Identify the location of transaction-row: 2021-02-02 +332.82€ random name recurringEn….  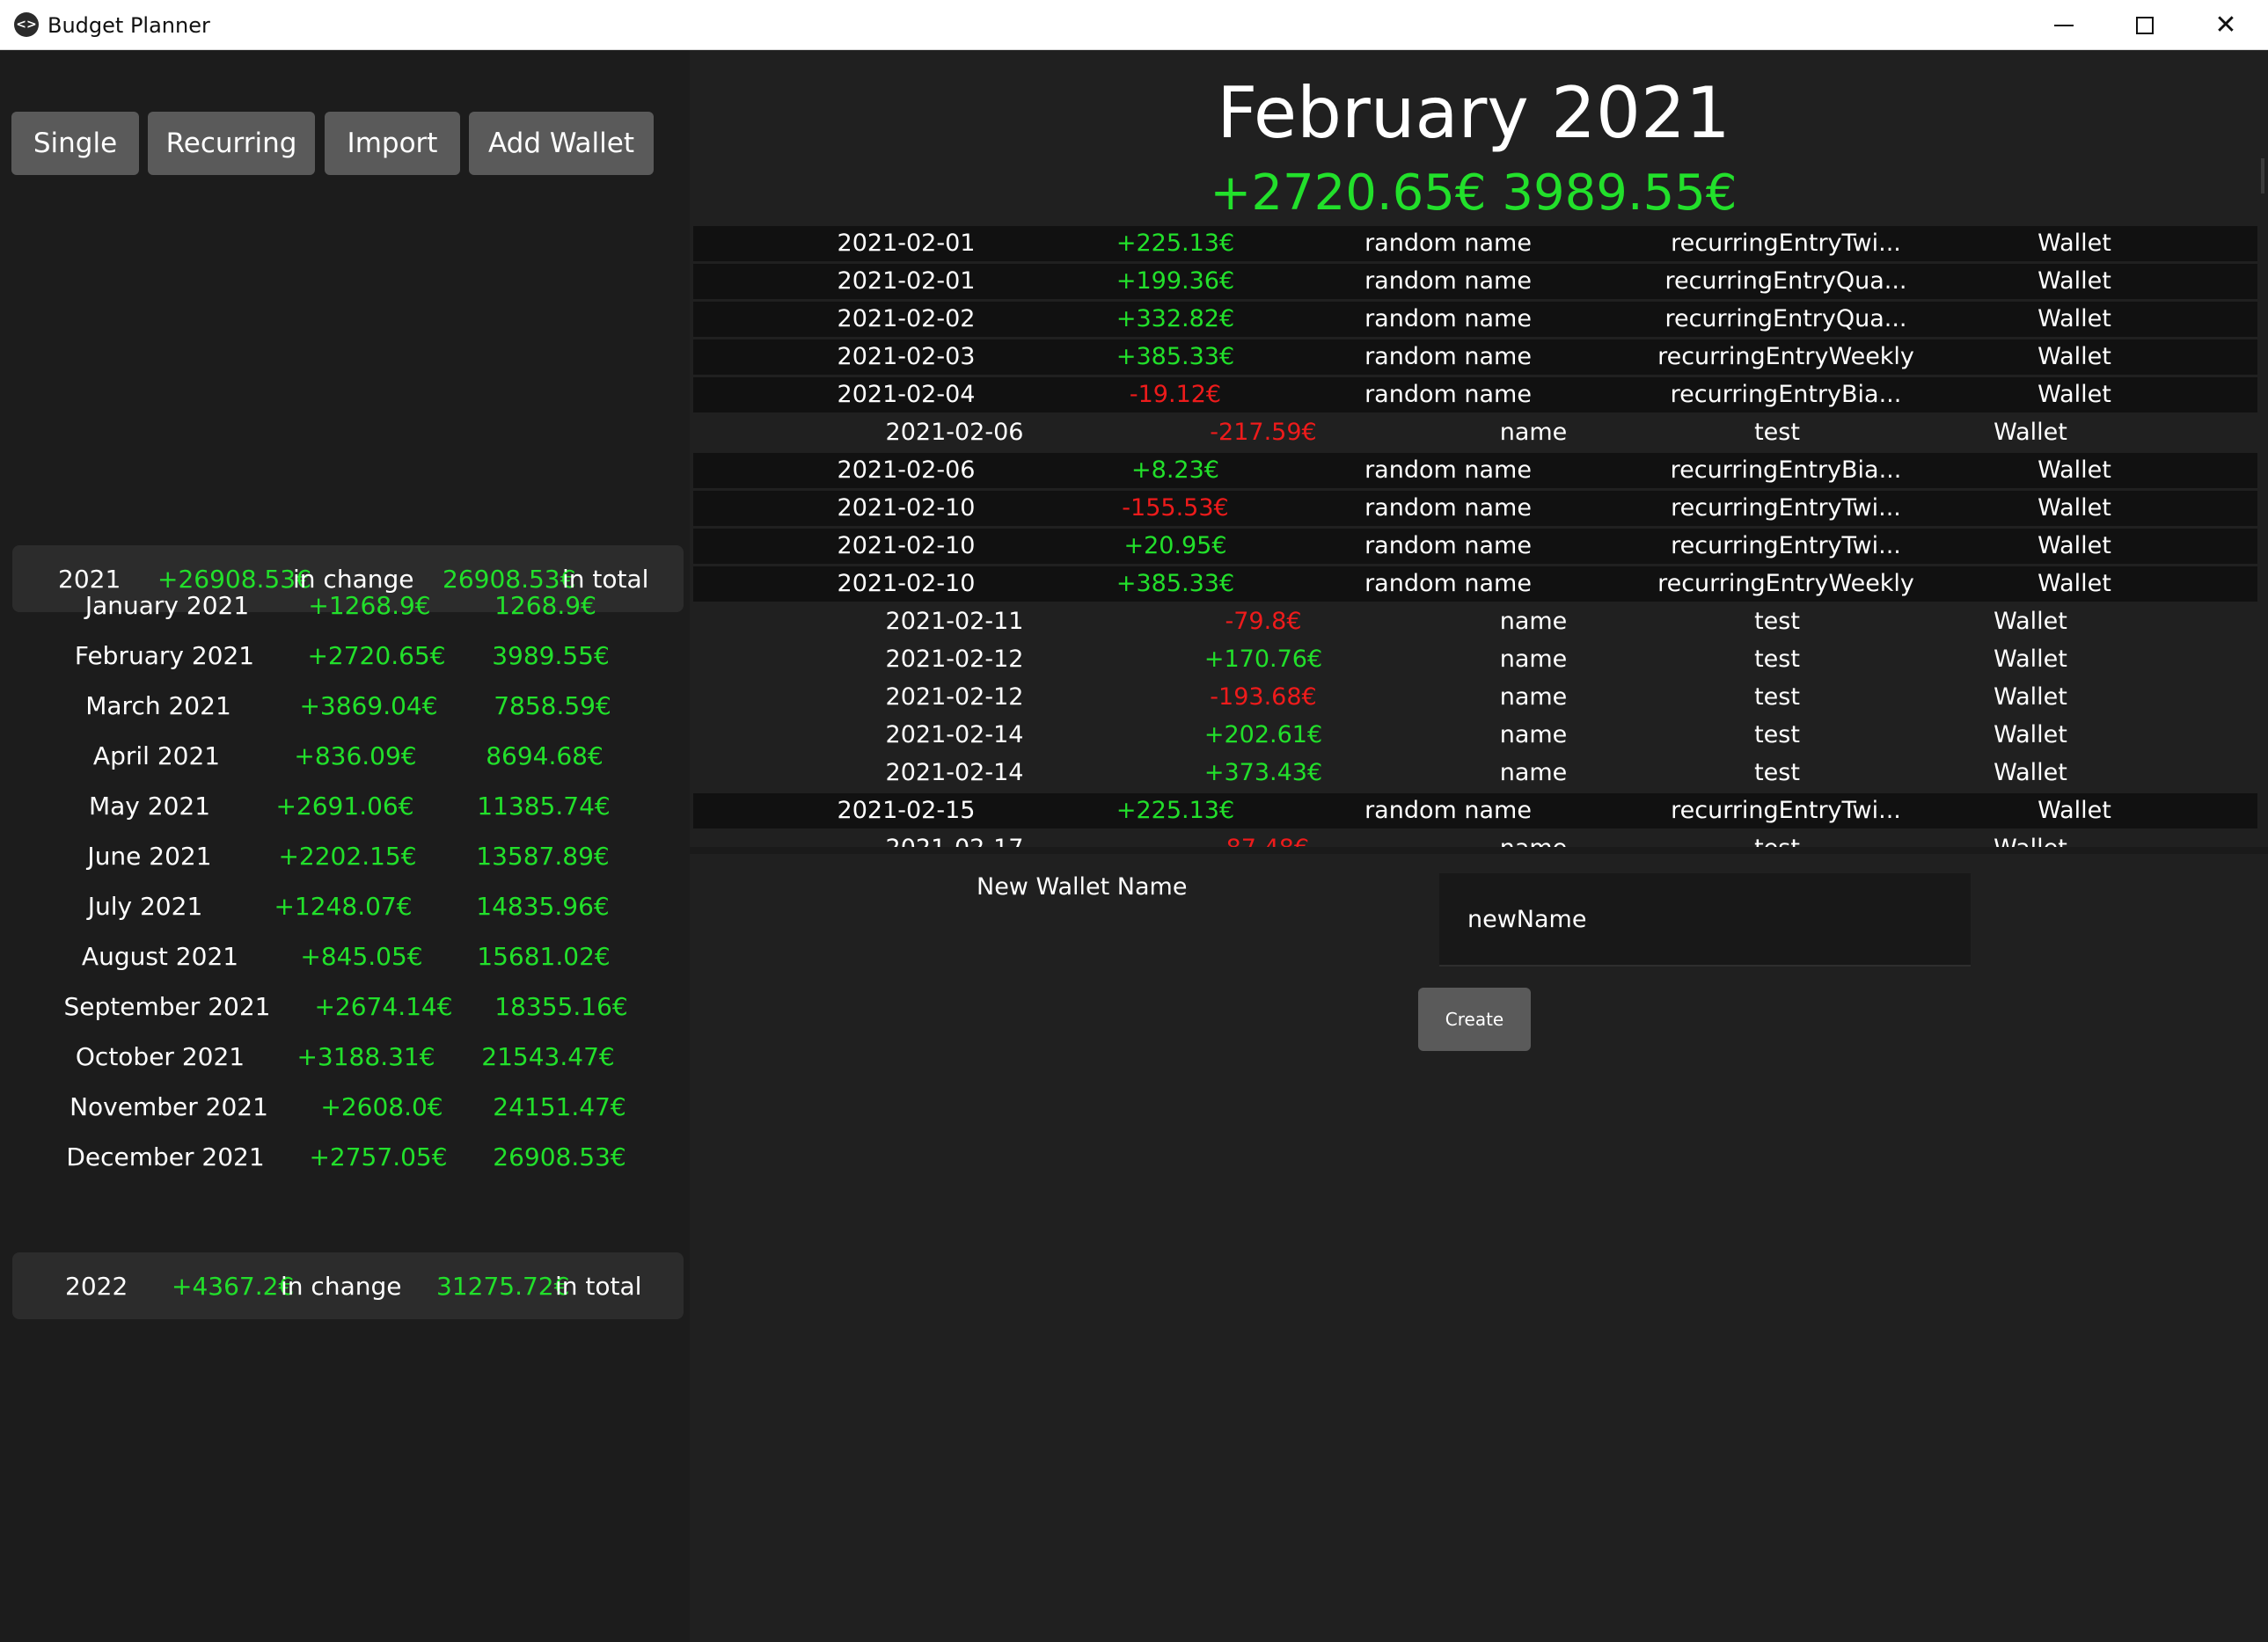
(1475, 320).